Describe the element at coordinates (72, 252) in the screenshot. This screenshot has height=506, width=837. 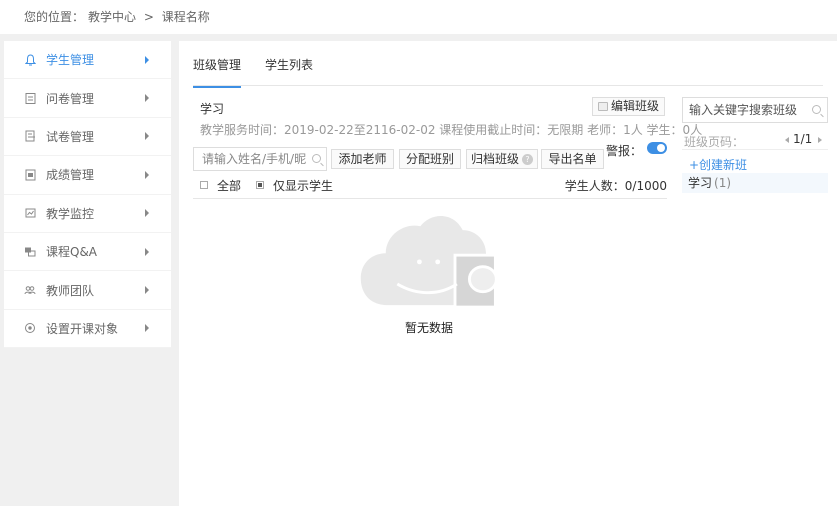
I see `sidebar-item-label: 课程Q&A` at that location.